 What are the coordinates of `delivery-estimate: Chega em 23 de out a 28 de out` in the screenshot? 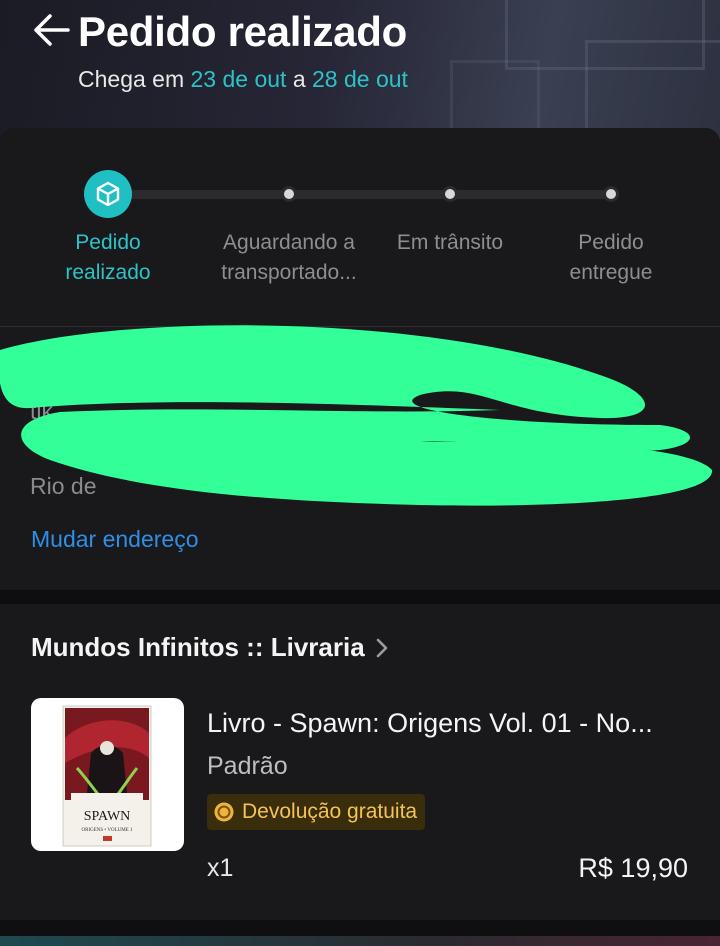 It's located at (243, 79).